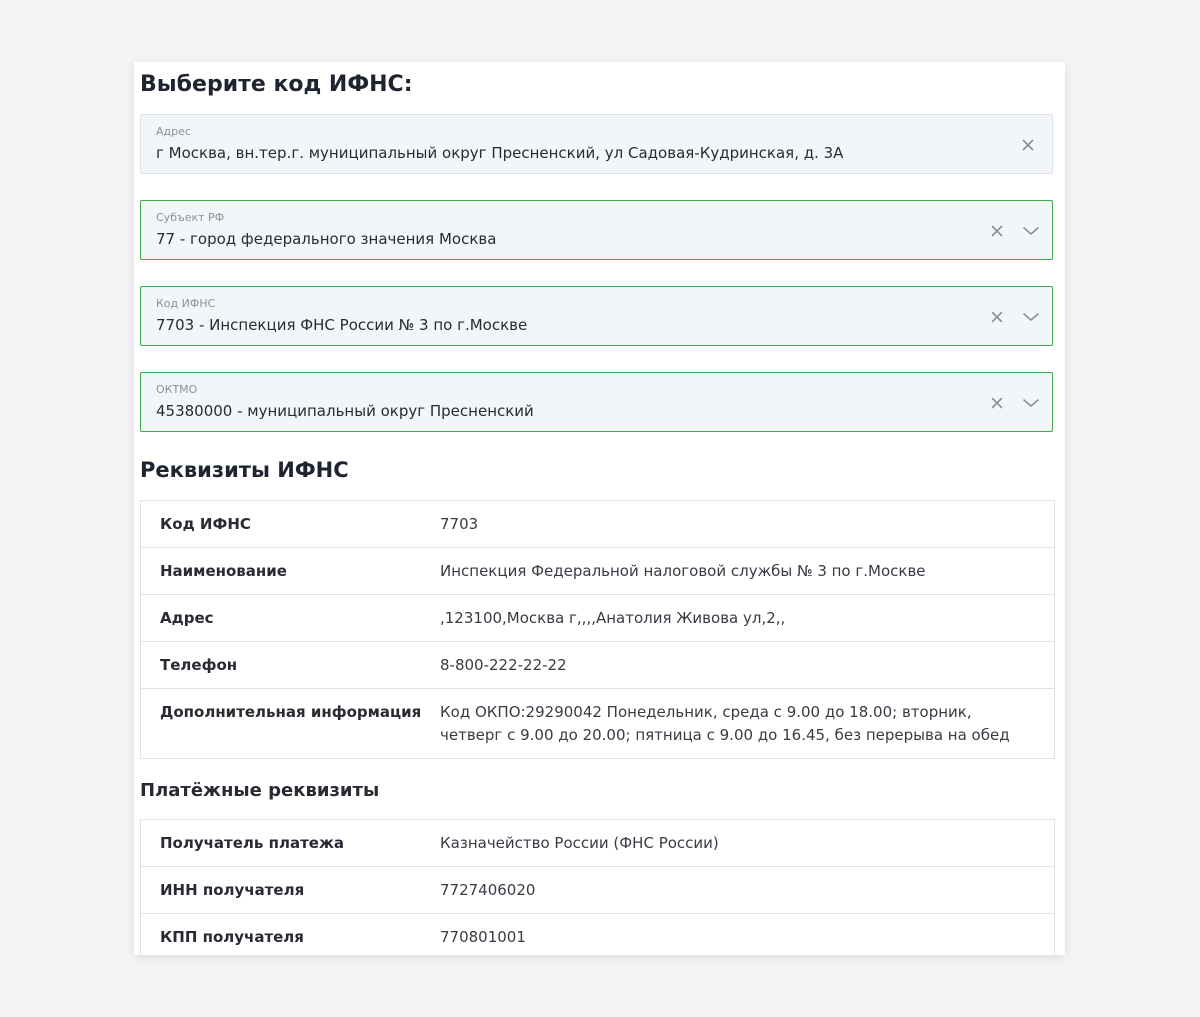  I want to click on table-row-value: 7727406020, so click(488, 890).